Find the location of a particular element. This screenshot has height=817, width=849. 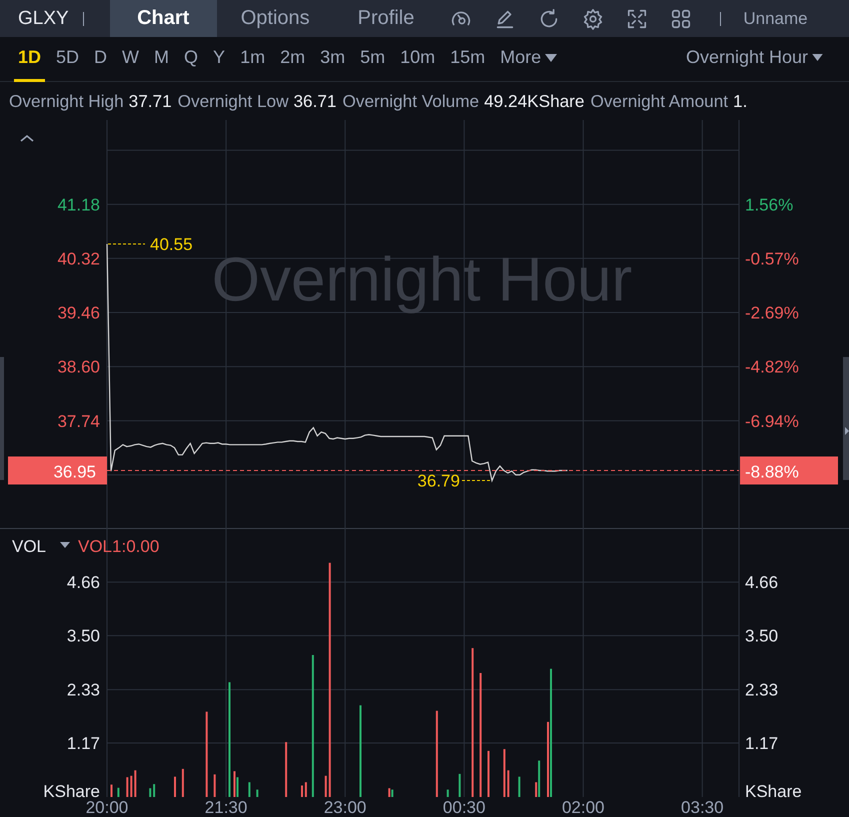

stat-value: 37.71 is located at coordinates (150, 101).